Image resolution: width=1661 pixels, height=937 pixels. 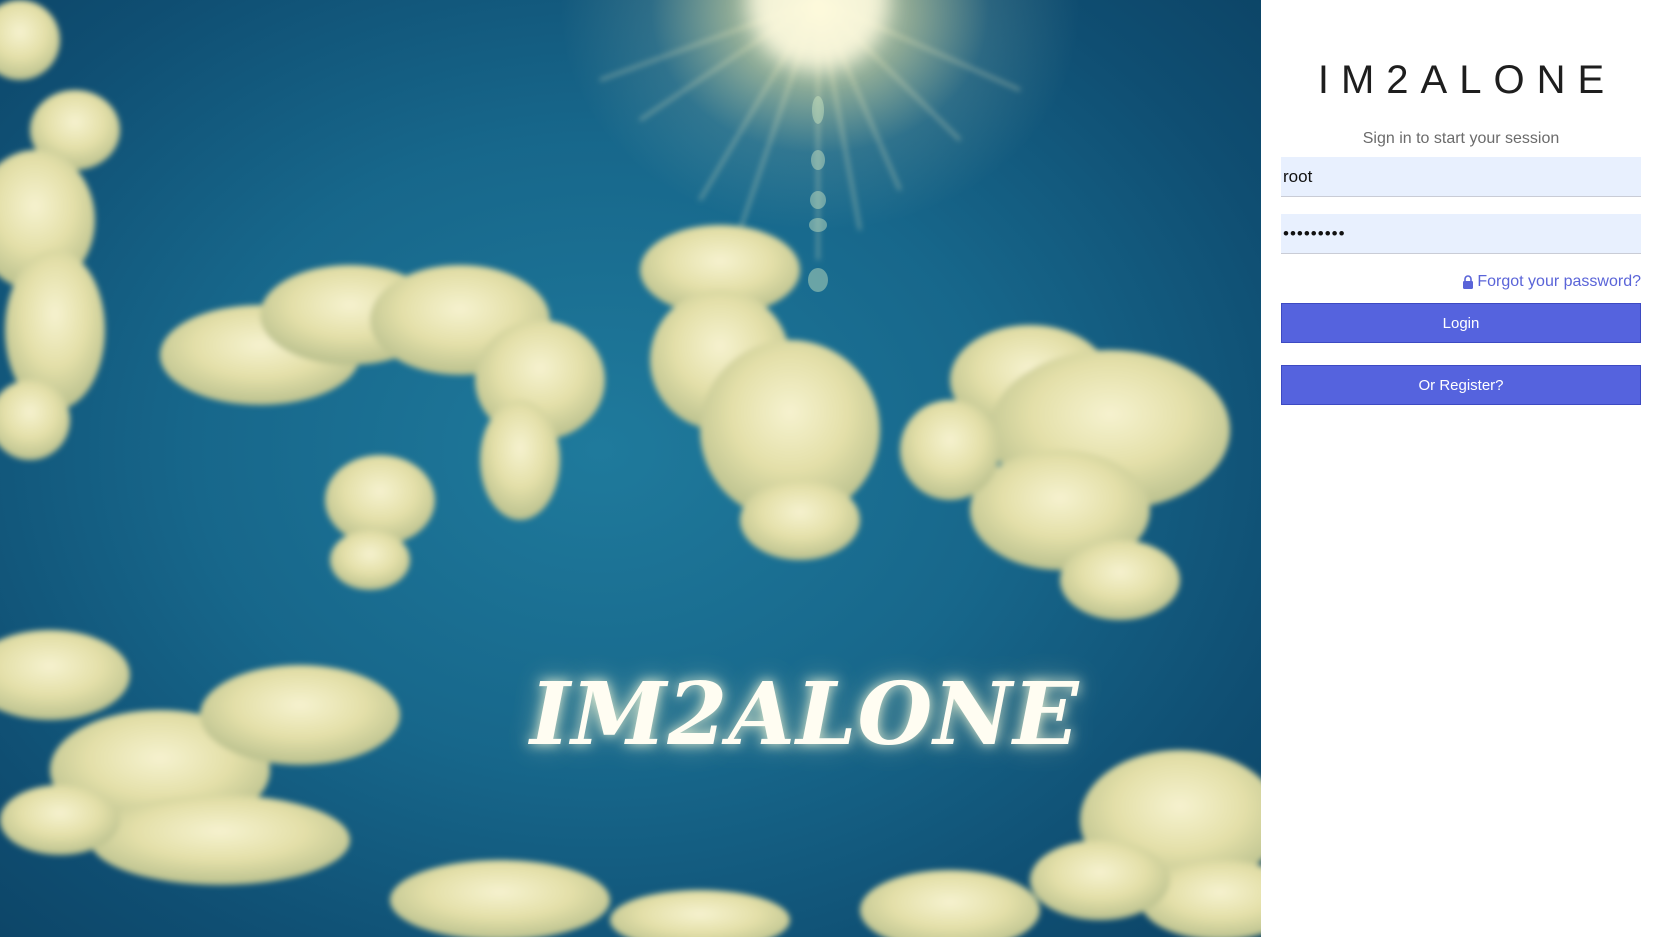 I want to click on register-button: Or Register?, so click(x=1461, y=385).